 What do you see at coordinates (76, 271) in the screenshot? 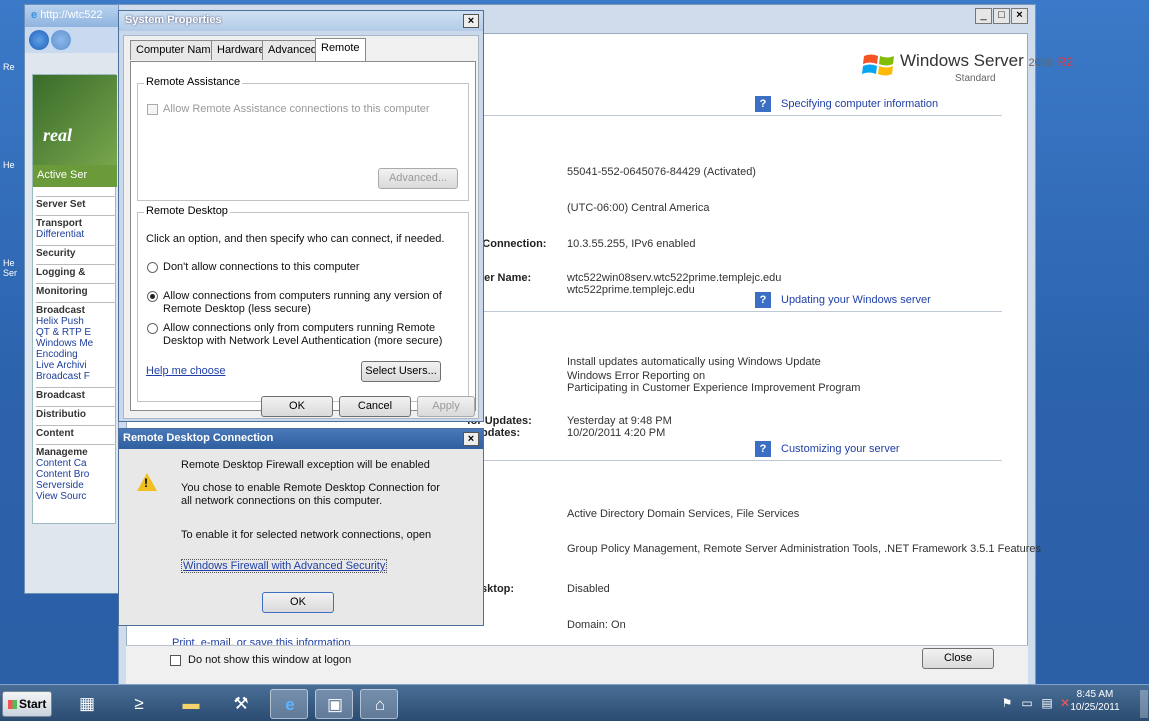
I see `nav-heading: Logging &` at bounding box center [76, 271].